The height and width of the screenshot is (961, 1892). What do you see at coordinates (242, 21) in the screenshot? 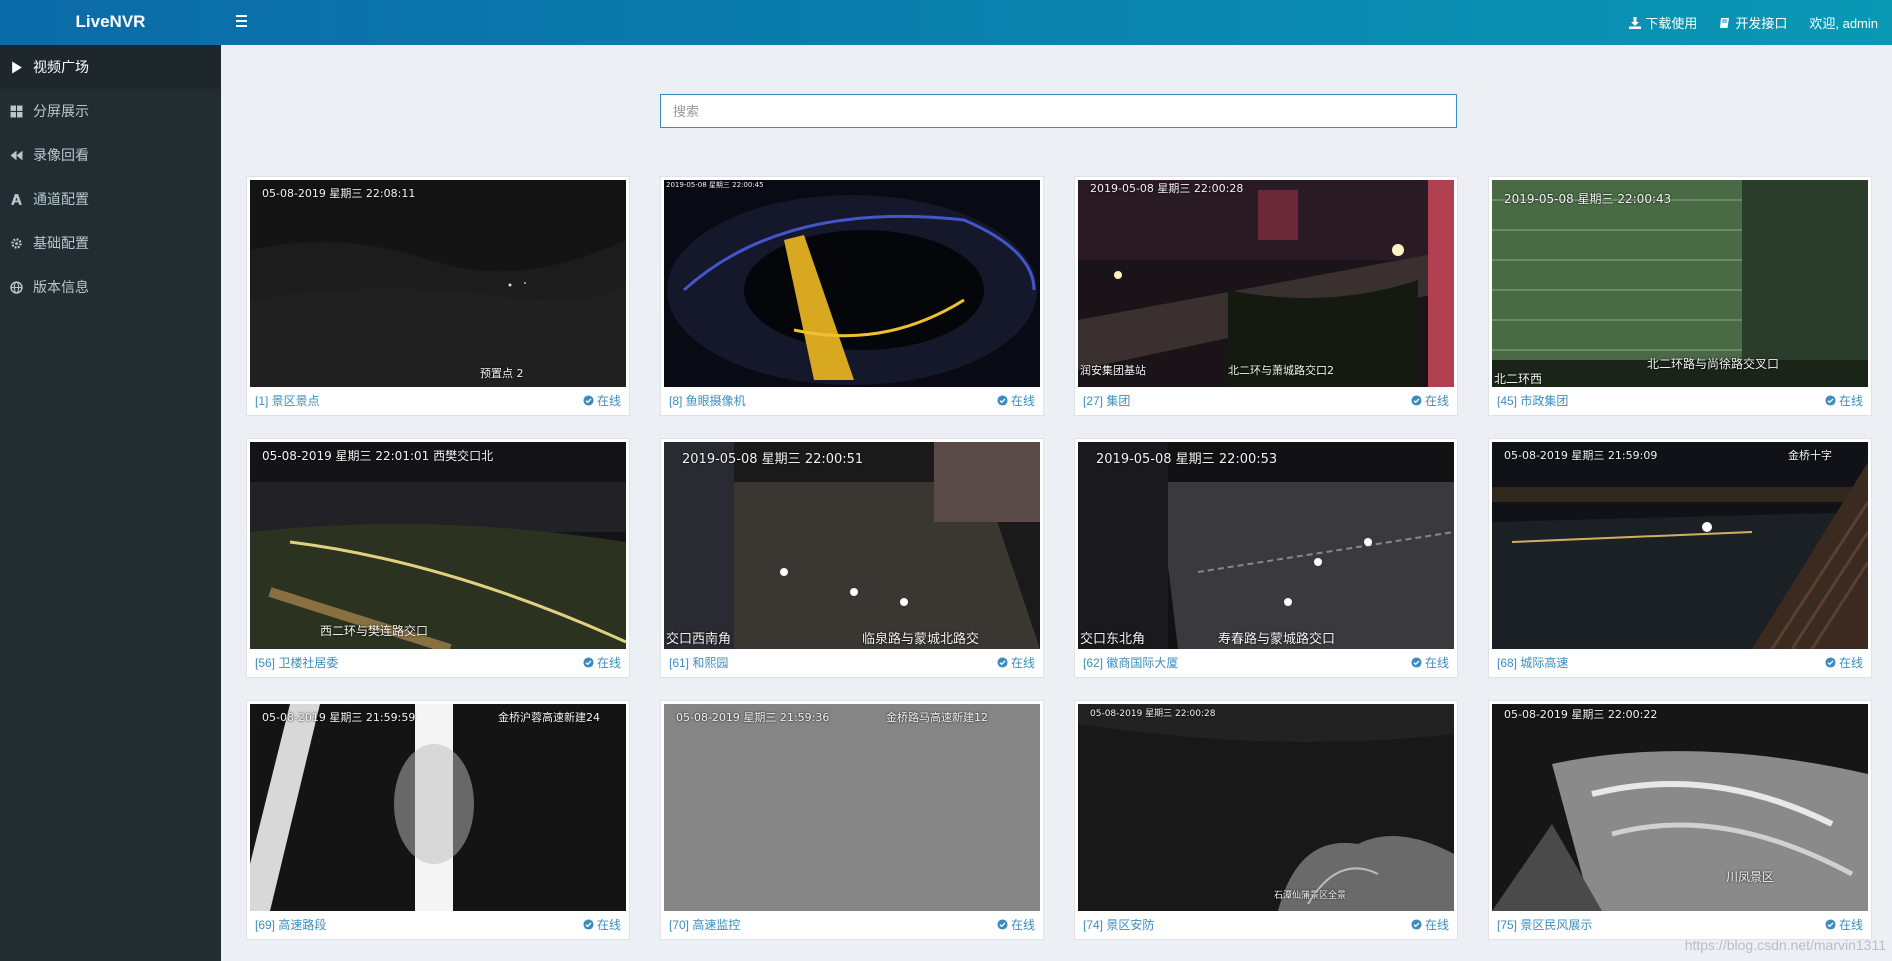
I see `menu-toggle-icon` at bounding box center [242, 21].